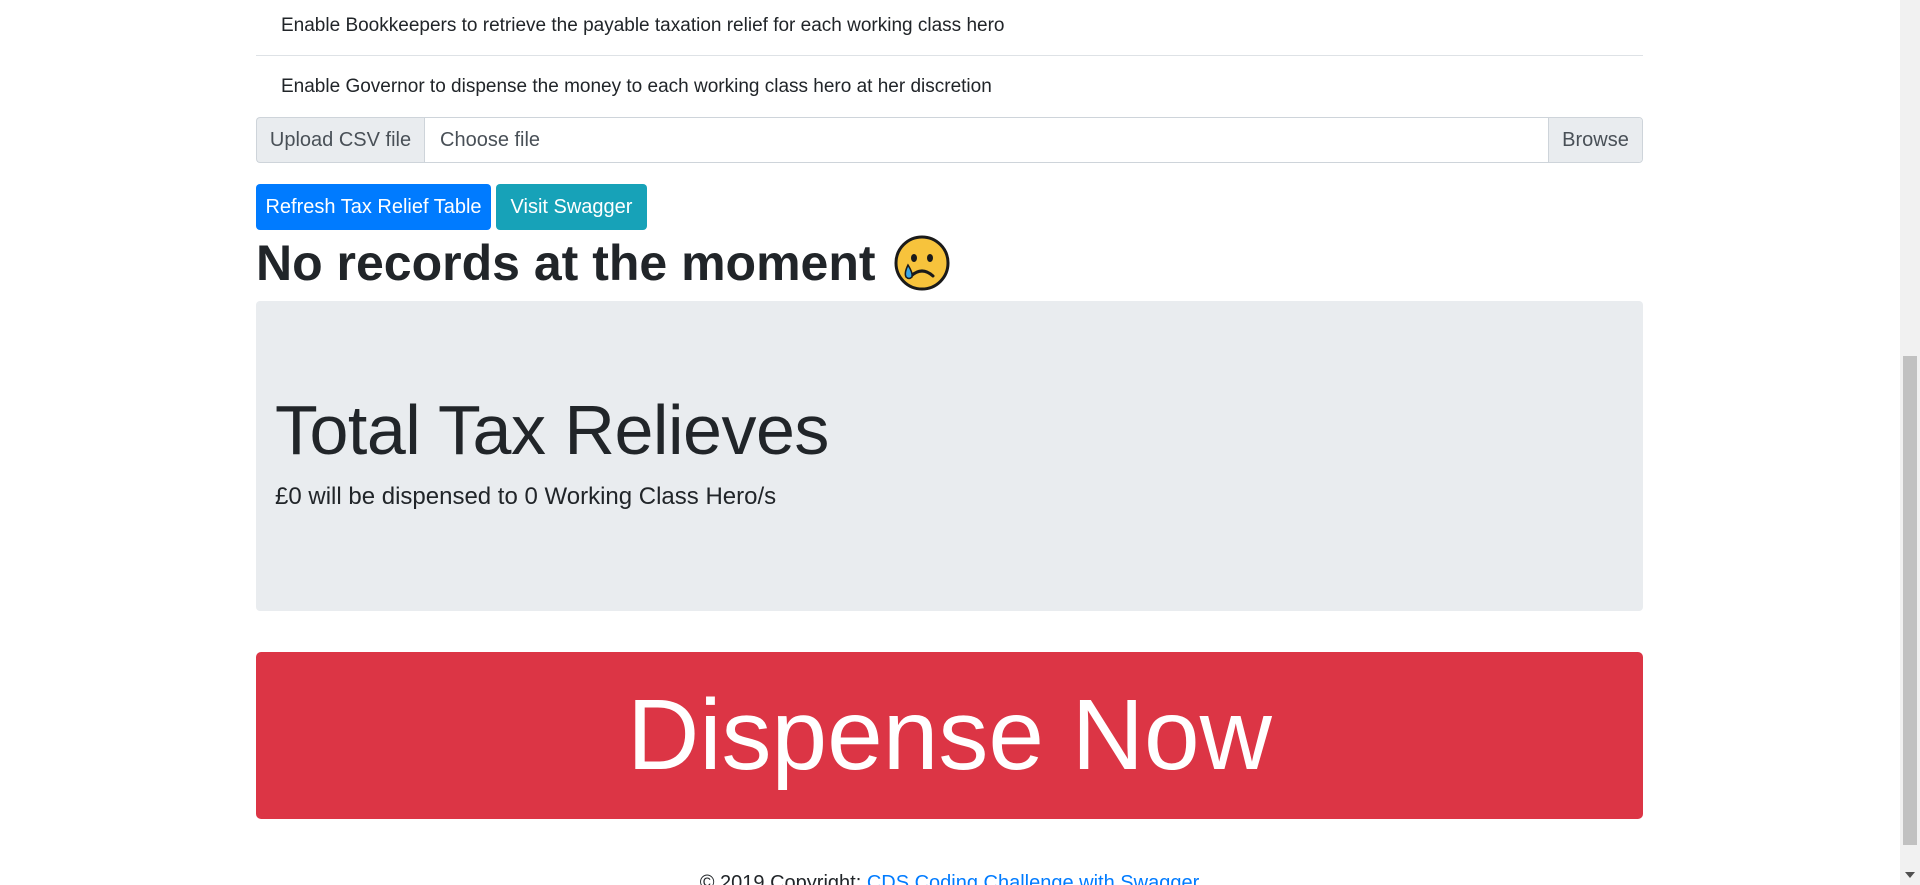  I want to click on total-tax-relief-title: Total Tax Relieves, so click(552, 430).